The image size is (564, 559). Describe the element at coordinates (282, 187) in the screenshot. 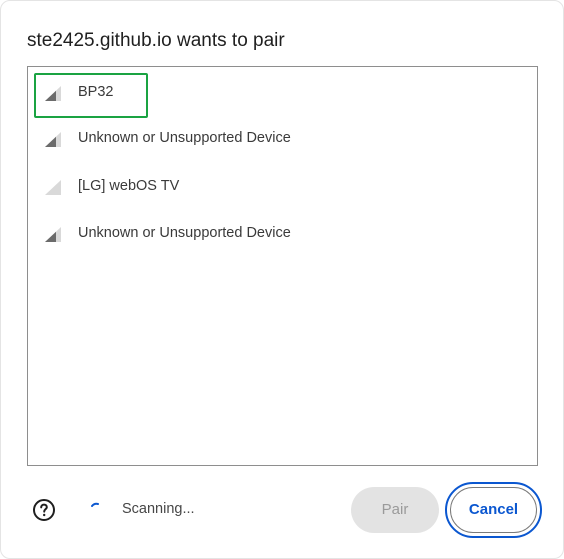

I see `device-item-lg-webos-tv: [LG] webOS TV` at that location.